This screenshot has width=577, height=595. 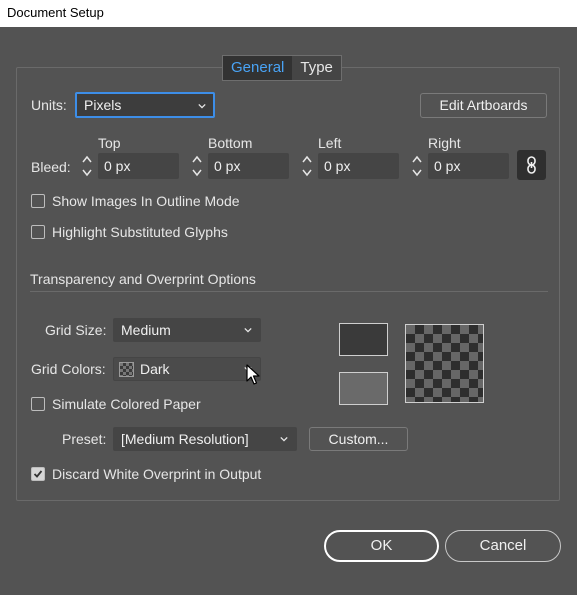 What do you see at coordinates (187, 330) in the screenshot?
I see `grid-size-select: Medium` at bounding box center [187, 330].